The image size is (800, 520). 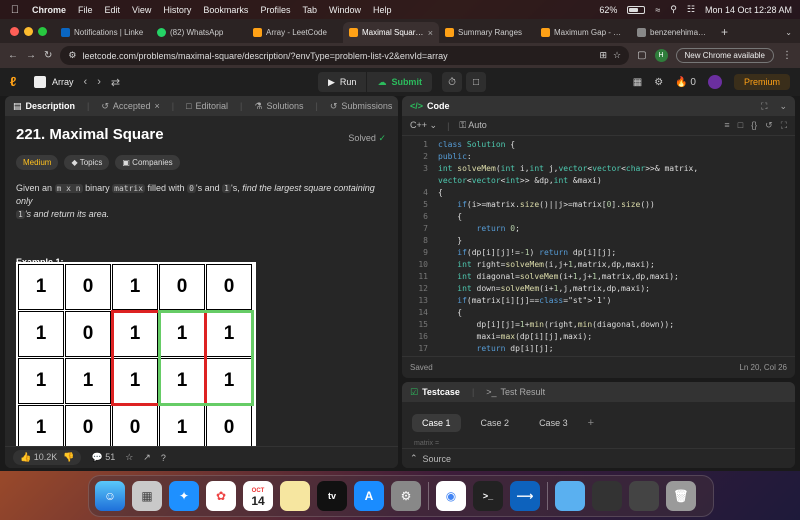 I want to click on tab-search-icon: ⌄, so click(x=788, y=32).